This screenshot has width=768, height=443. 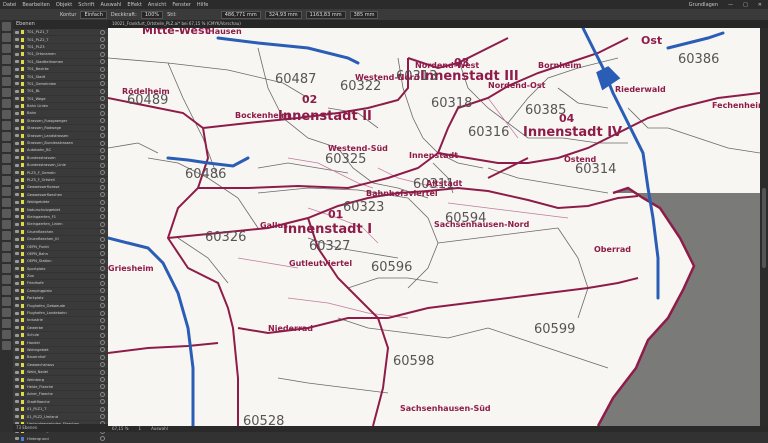 I want to click on layer-row: Flughafen_Gebaeude, so click(x=60, y=306).